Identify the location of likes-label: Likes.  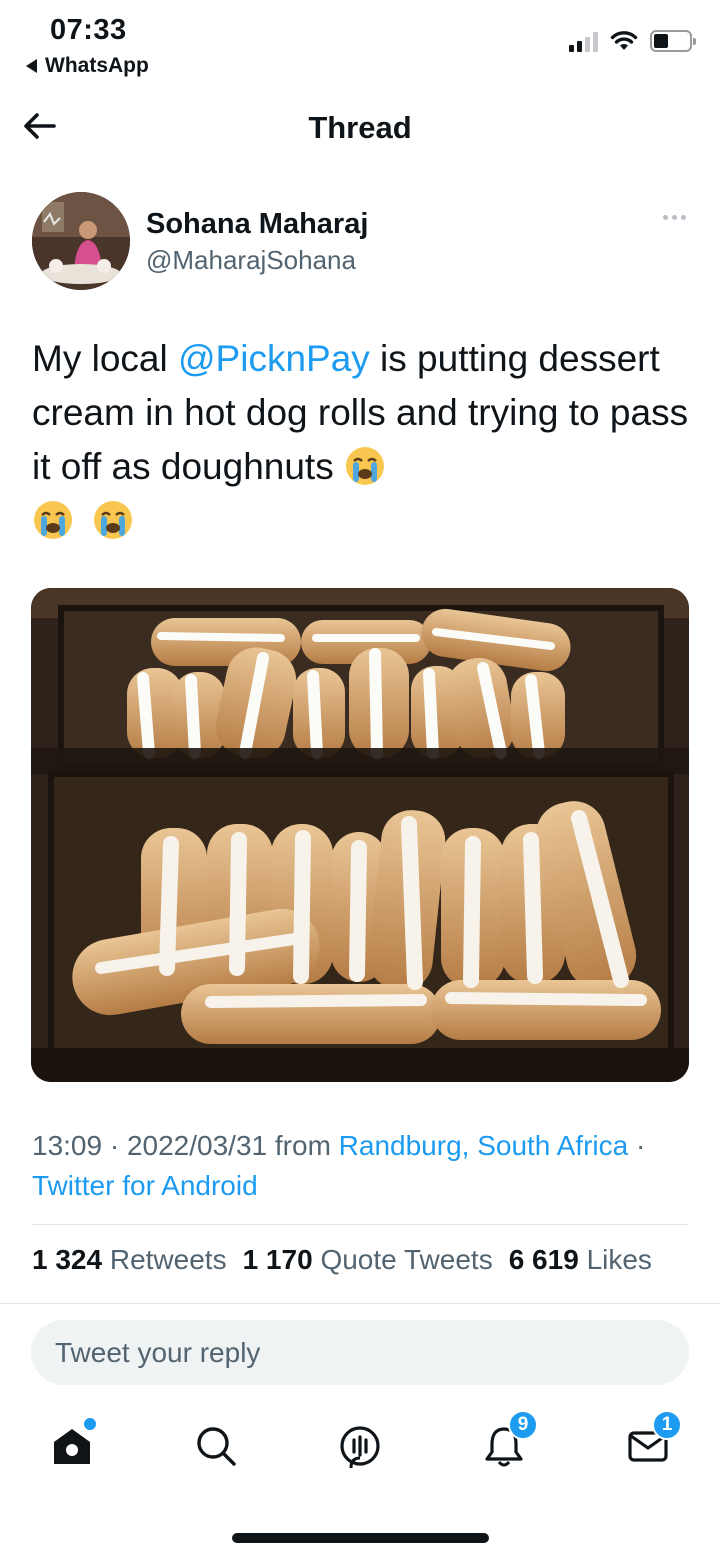
(619, 1259).